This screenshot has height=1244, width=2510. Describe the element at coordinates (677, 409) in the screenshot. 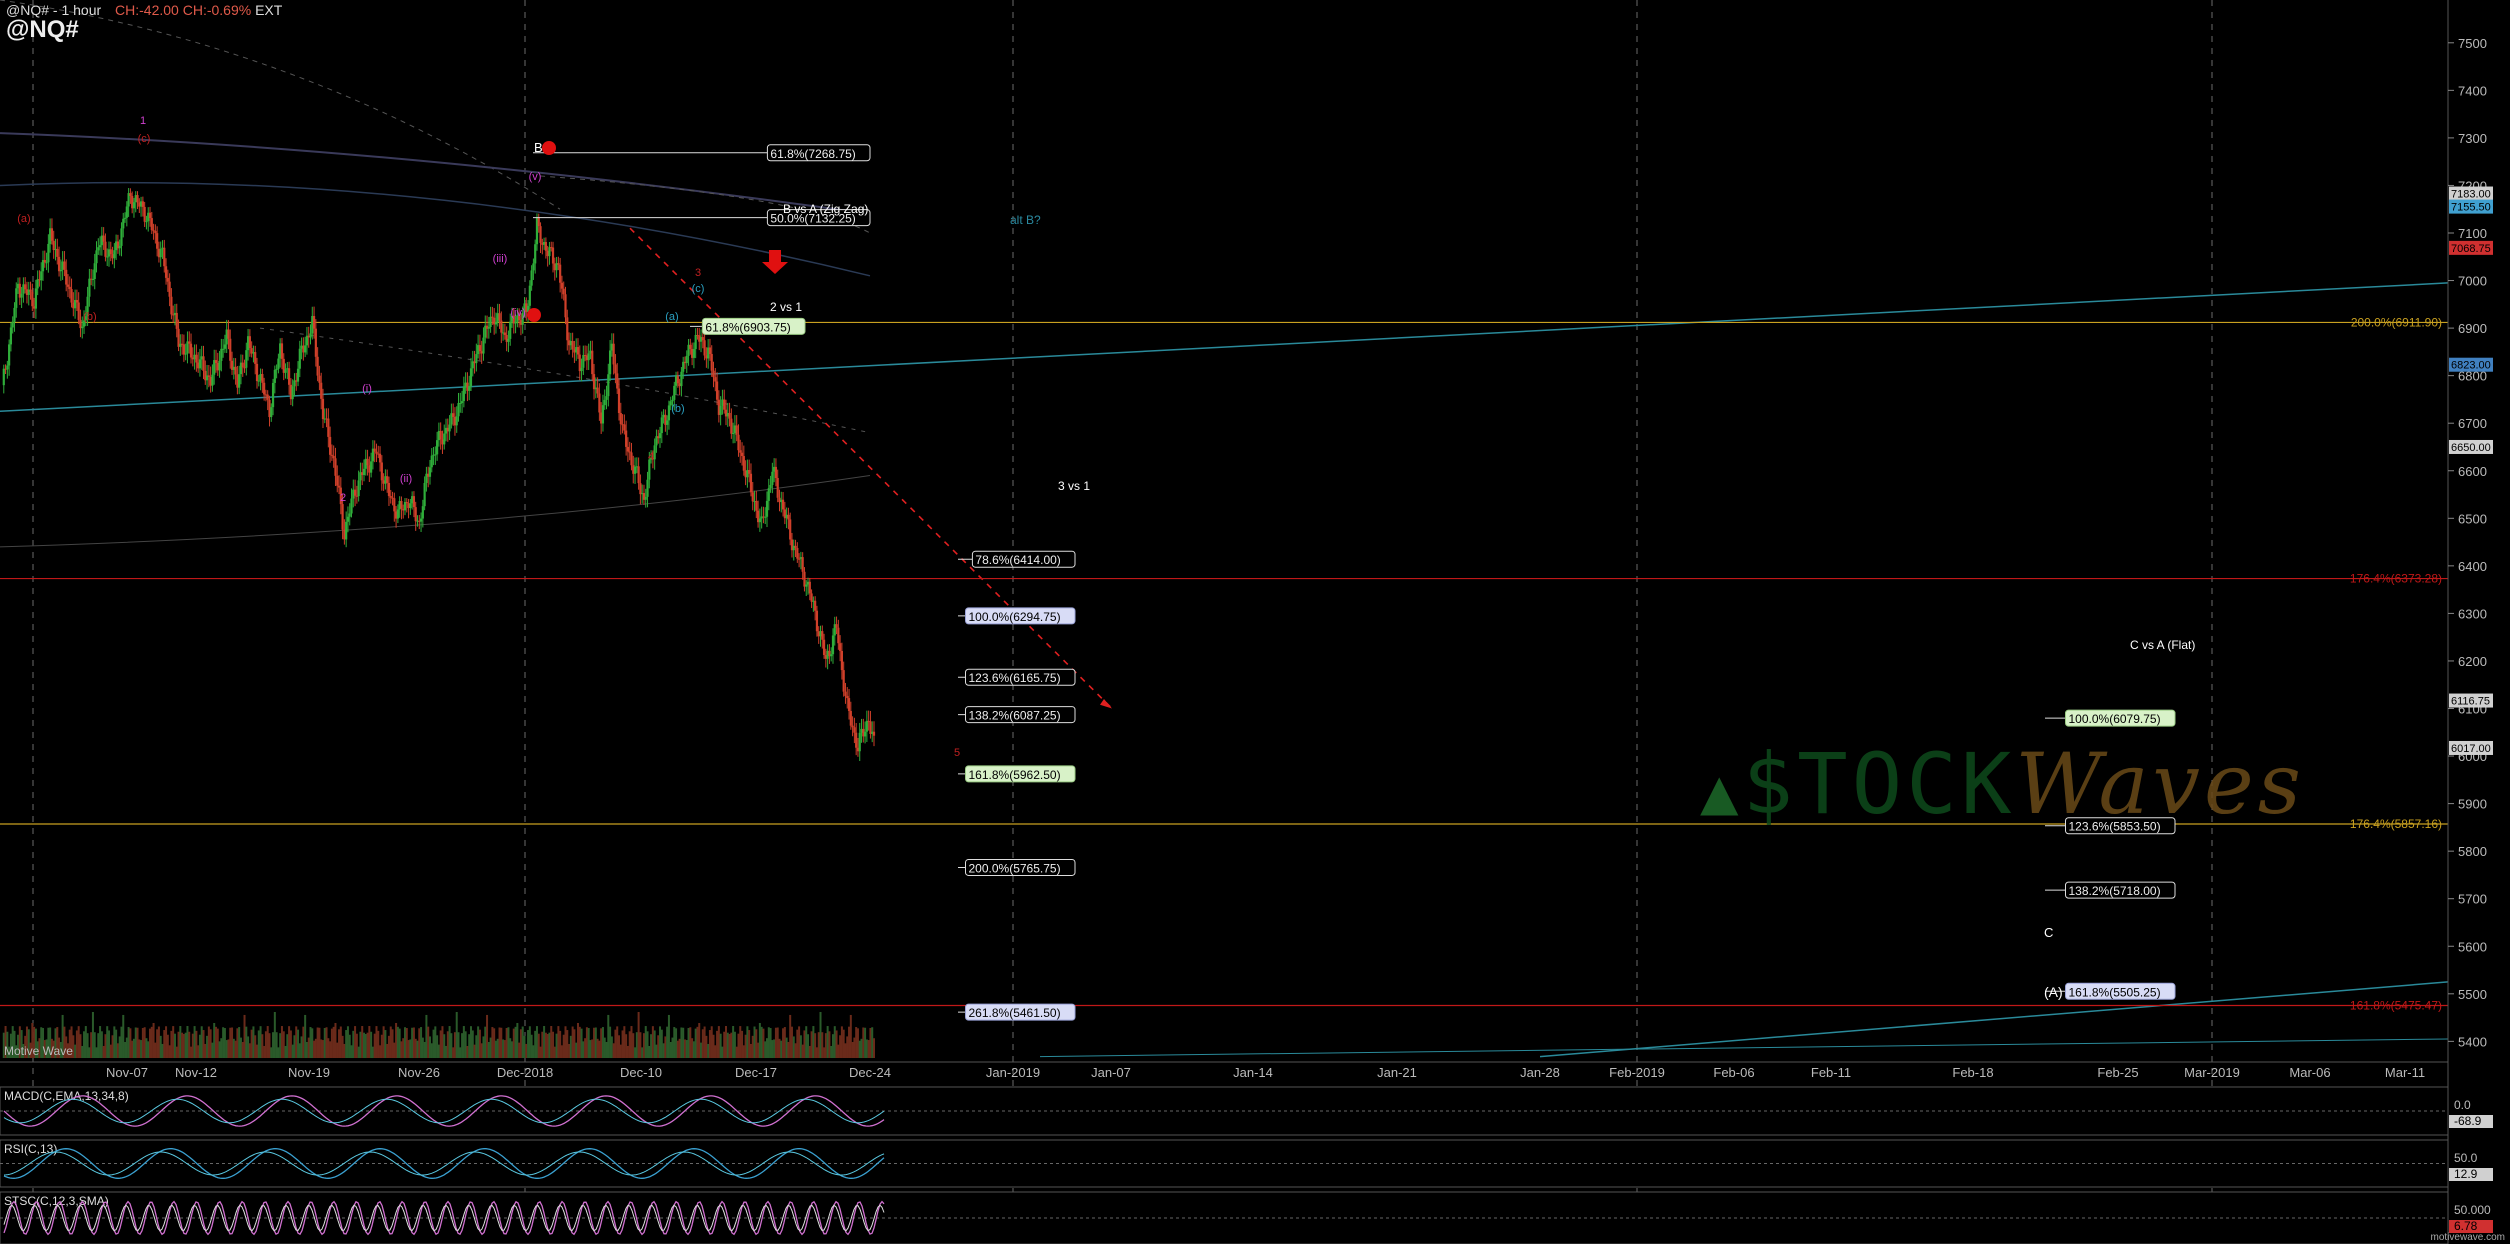

I see `wave-label: (b)` at that location.